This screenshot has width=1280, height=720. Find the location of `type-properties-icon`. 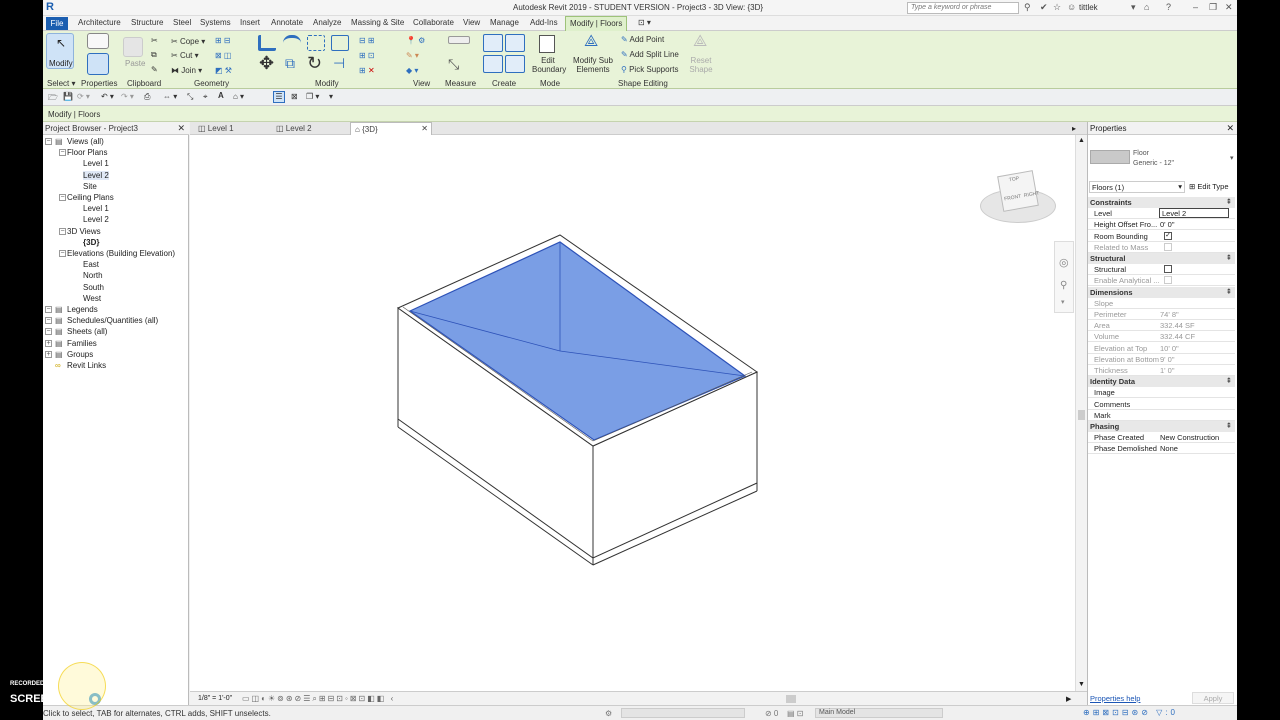

type-properties-icon is located at coordinates (98, 41).